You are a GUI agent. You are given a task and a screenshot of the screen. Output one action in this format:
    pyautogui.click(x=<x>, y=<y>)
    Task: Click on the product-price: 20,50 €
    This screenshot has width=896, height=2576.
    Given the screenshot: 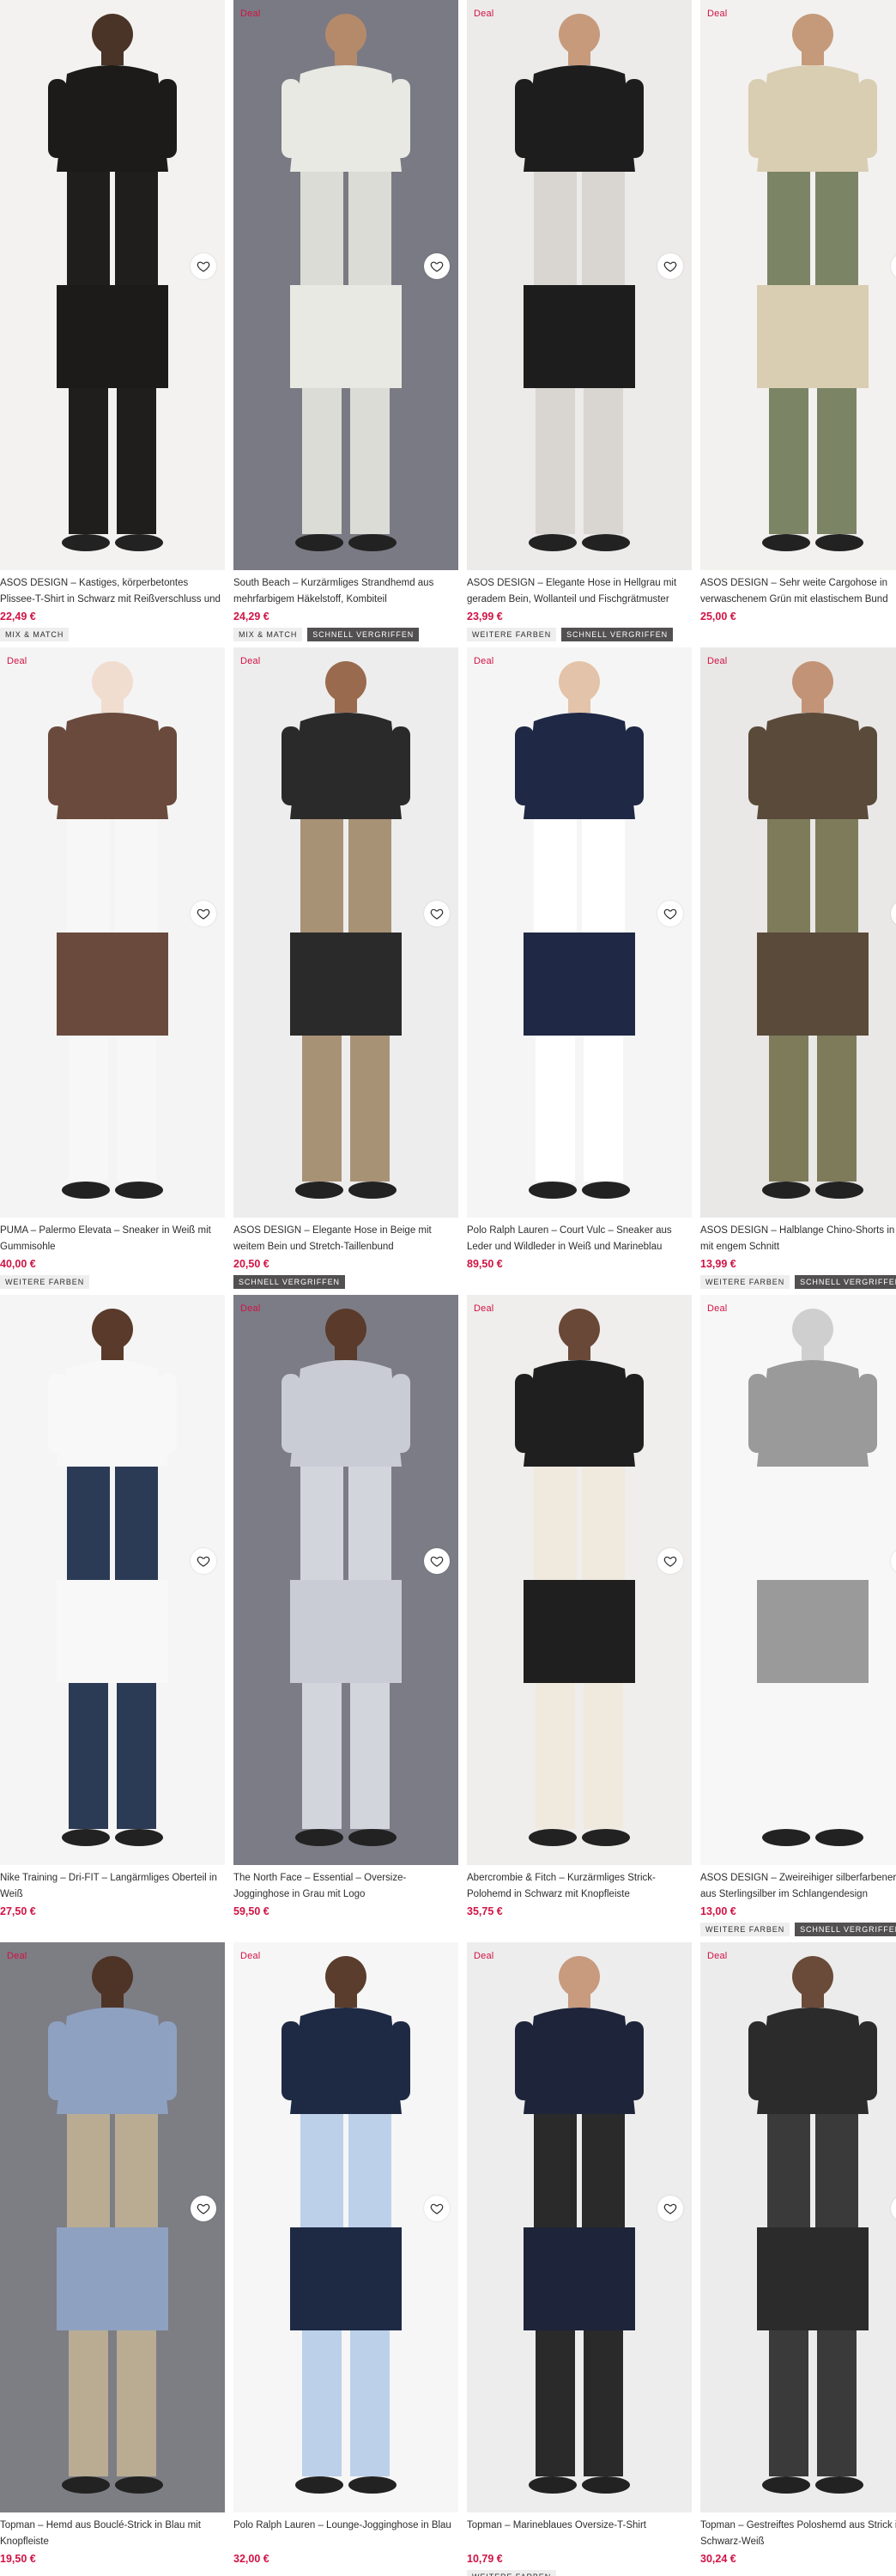 What is the action you would take?
    pyautogui.click(x=251, y=1264)
    